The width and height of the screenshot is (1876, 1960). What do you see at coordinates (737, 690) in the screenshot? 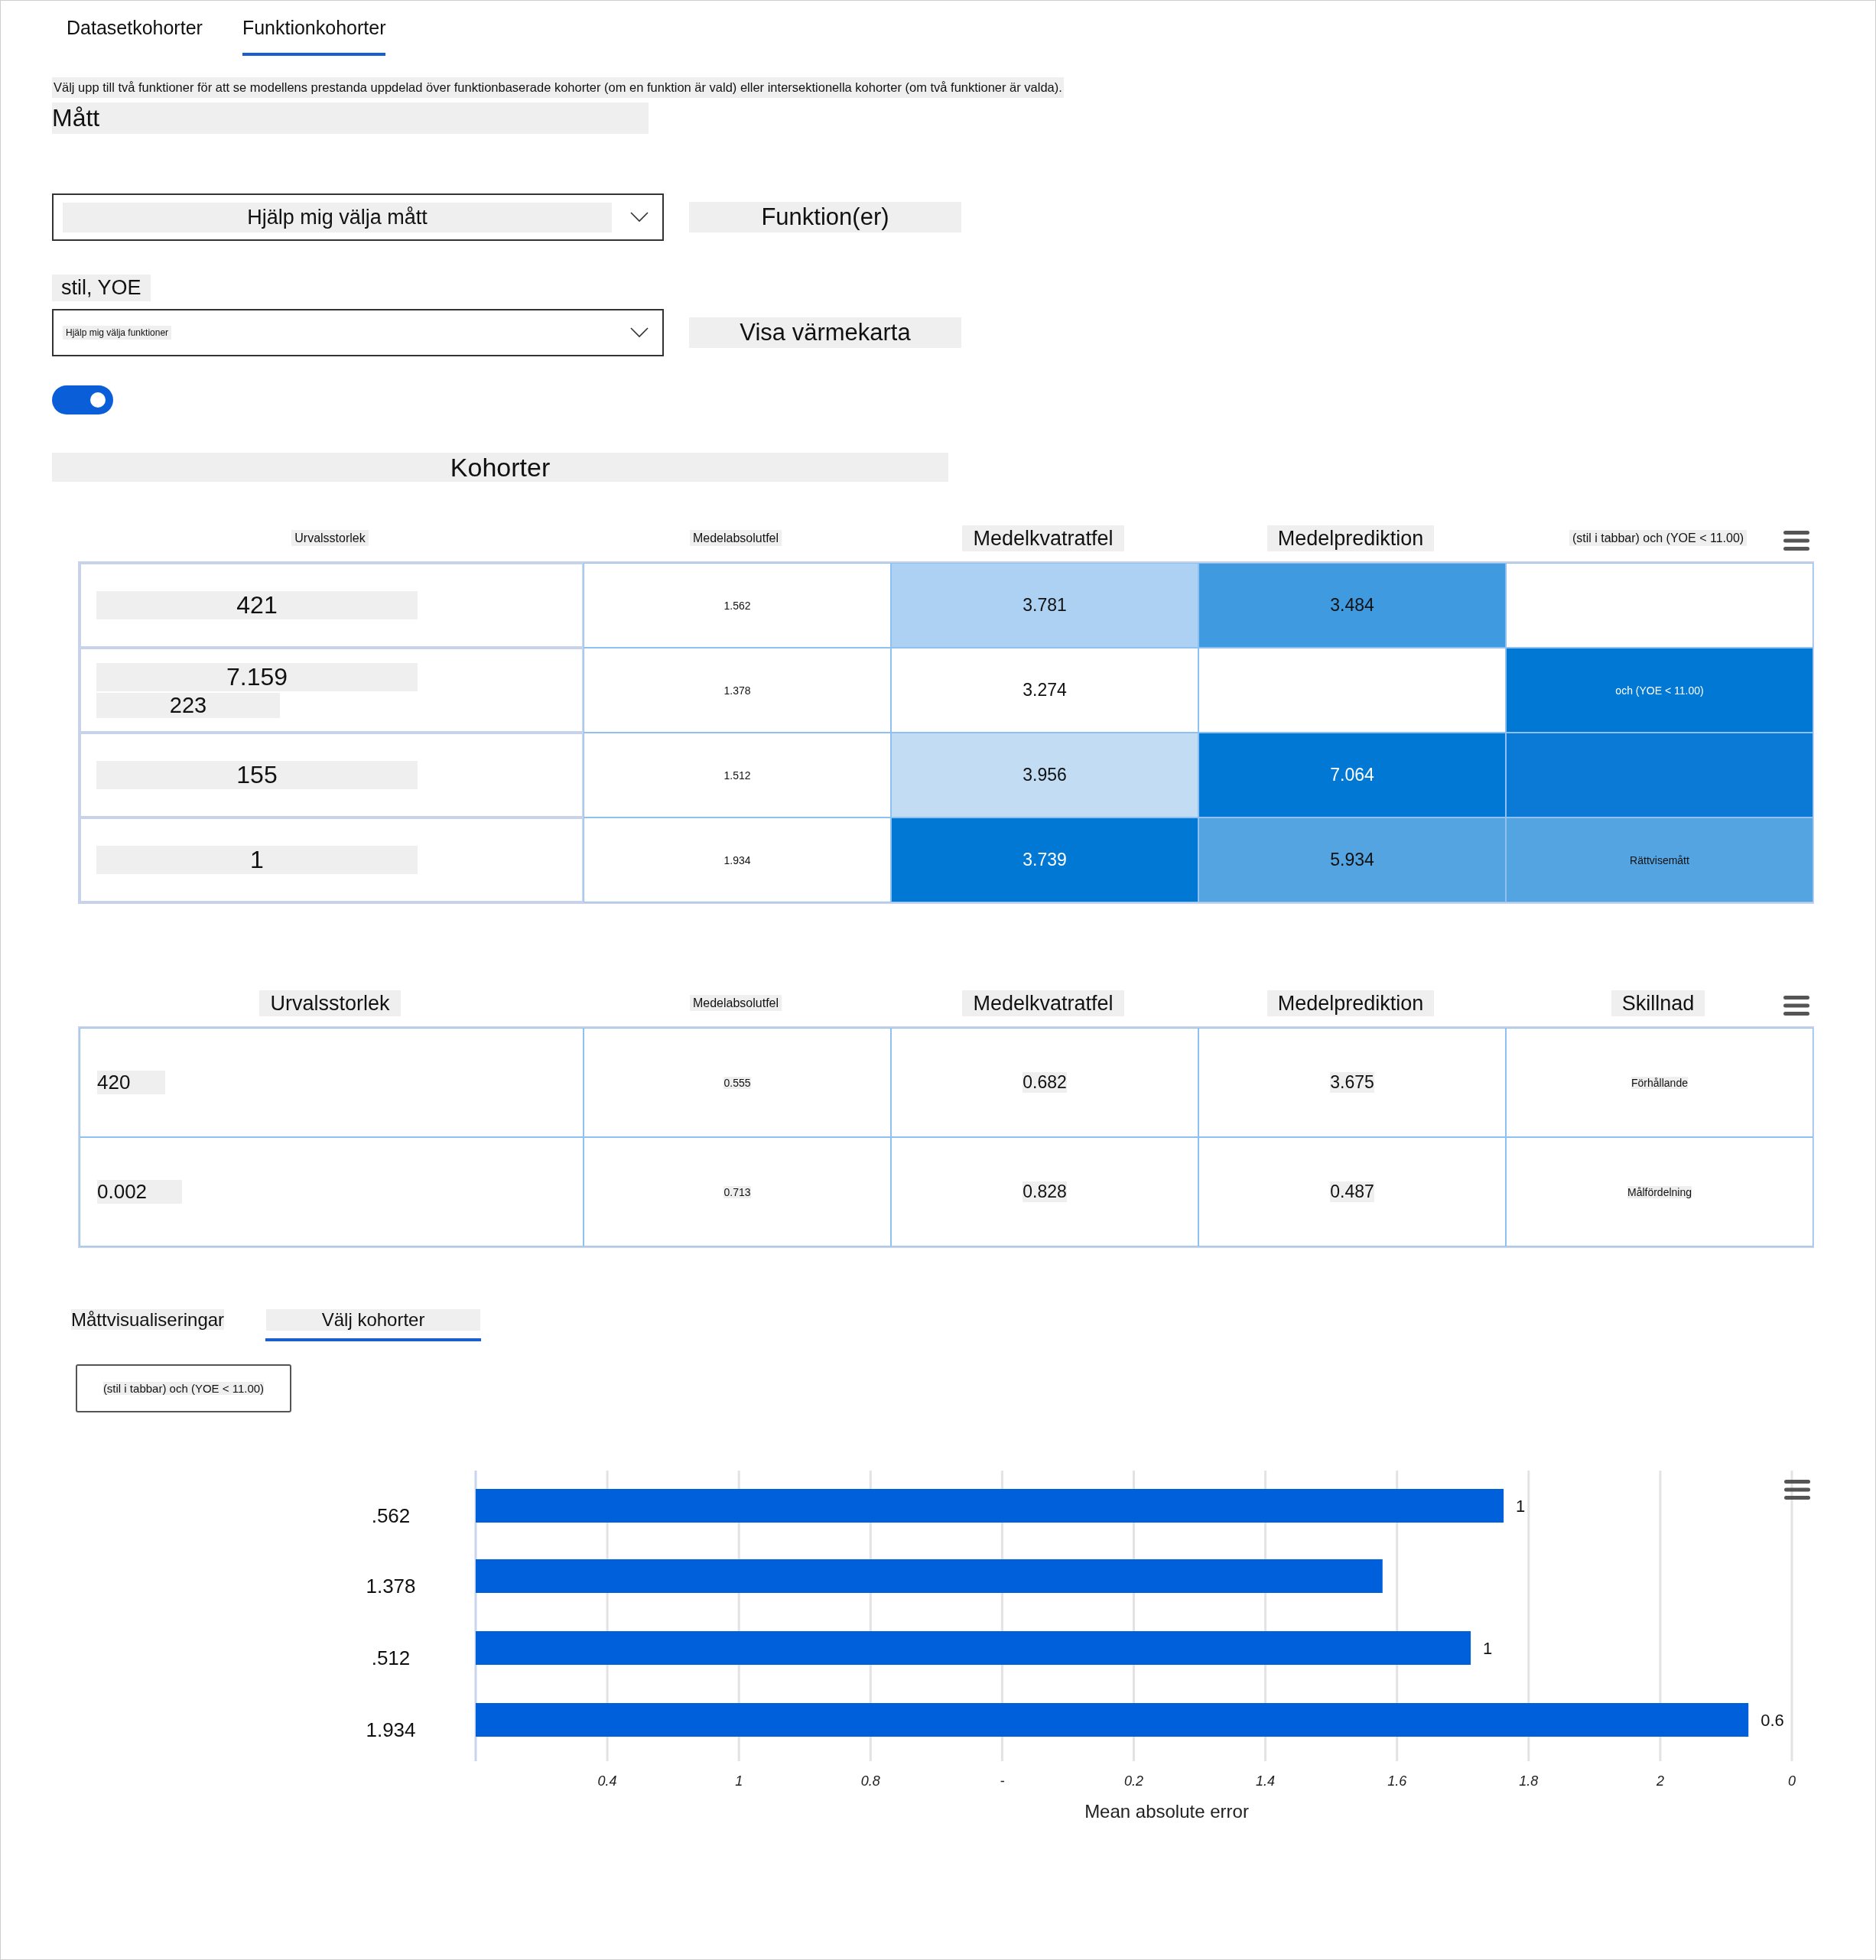
I see `table-cell: 1.378` at bounding box center [737, 690].